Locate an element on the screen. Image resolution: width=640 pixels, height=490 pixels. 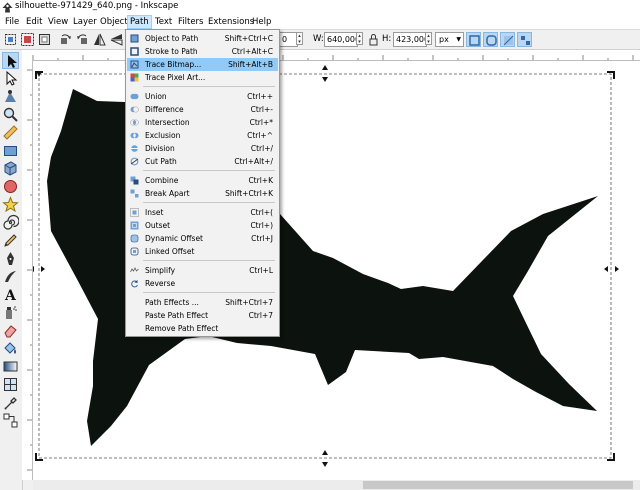
menu-file: File is located at coordinates (12, 22).